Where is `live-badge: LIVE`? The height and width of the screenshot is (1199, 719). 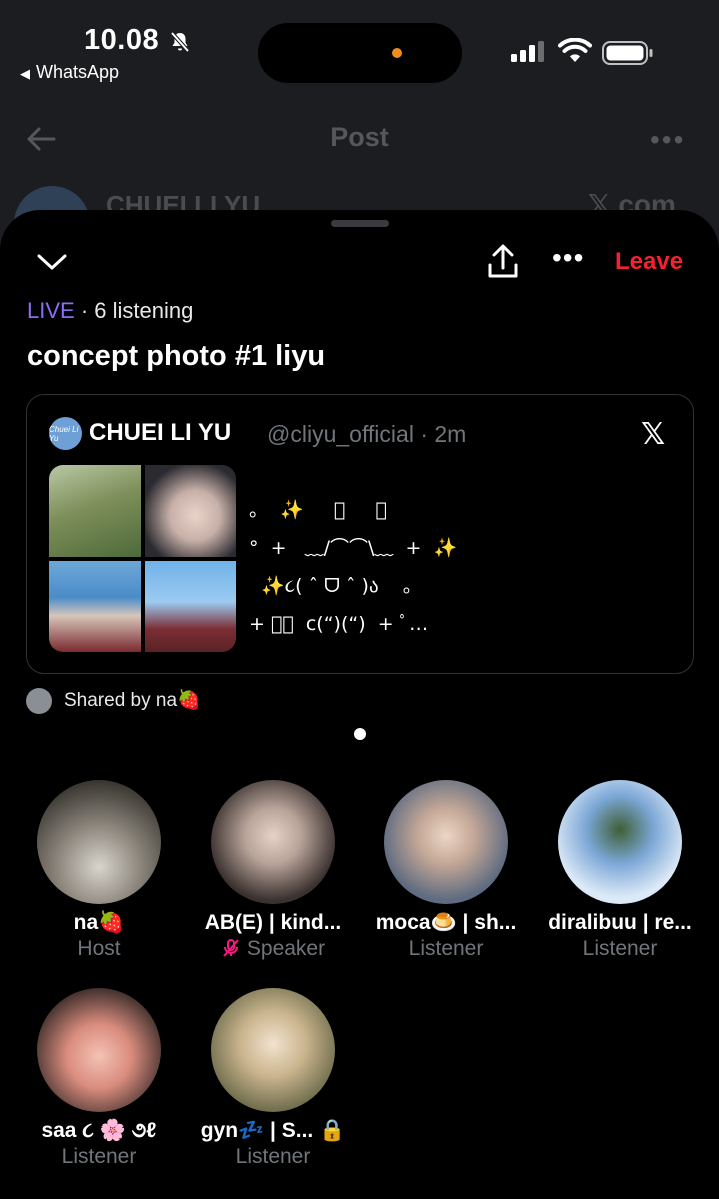 live-badge: LIVE is located at coordinates (51, 310).